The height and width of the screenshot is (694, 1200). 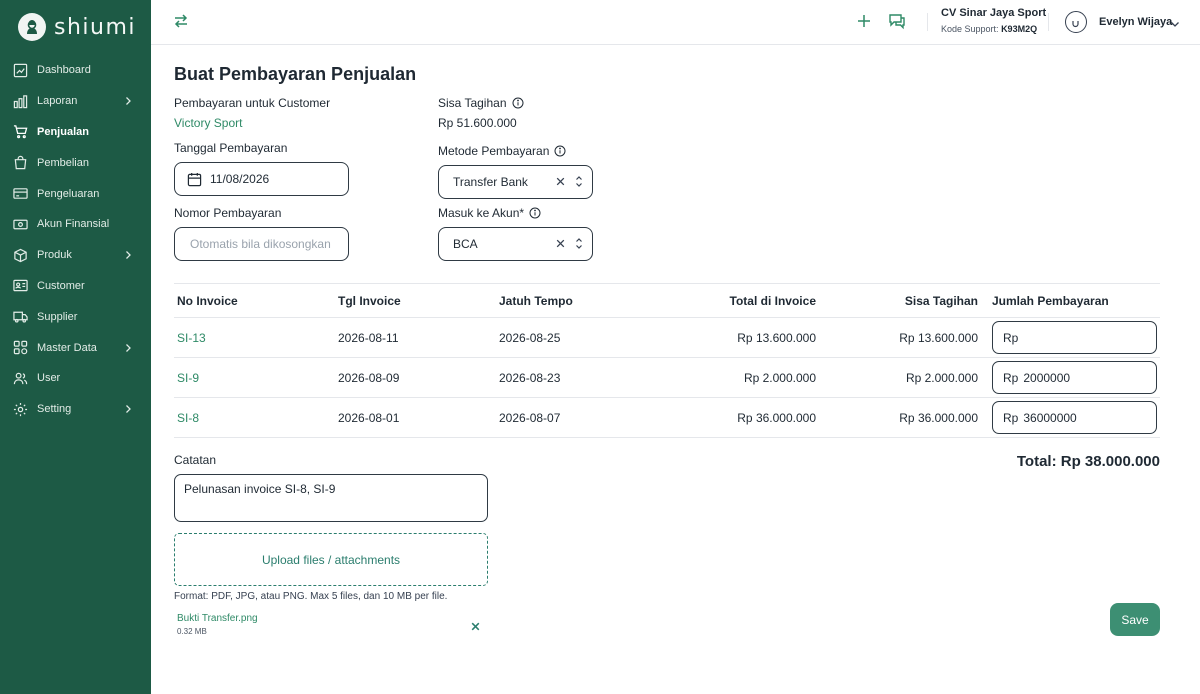 I want to click on sidebar-item-label: Setting, so click(x=54, y=409).